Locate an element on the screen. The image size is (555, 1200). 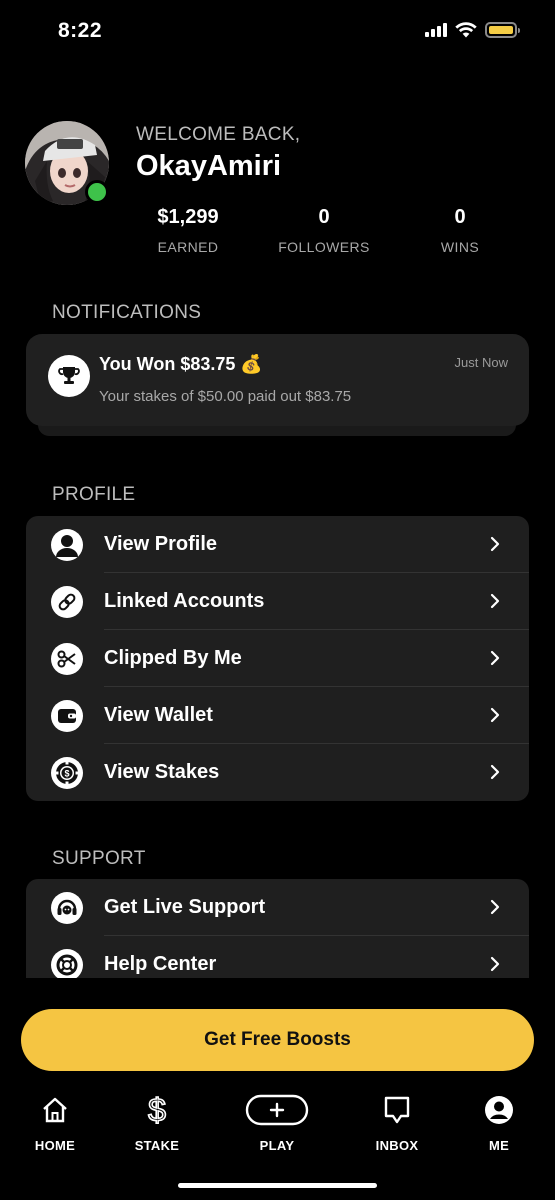
tab-label: STAKE is located at coordinates (157, 1145).